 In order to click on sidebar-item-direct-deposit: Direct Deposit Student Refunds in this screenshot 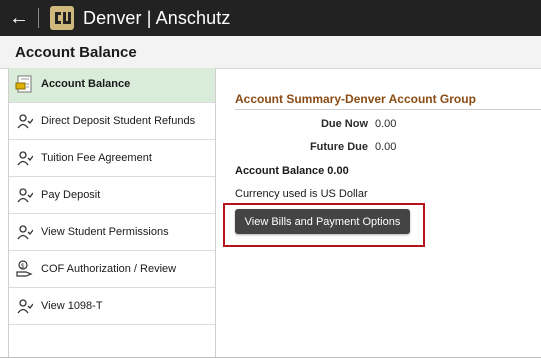, I will do `click(112, 121)`.